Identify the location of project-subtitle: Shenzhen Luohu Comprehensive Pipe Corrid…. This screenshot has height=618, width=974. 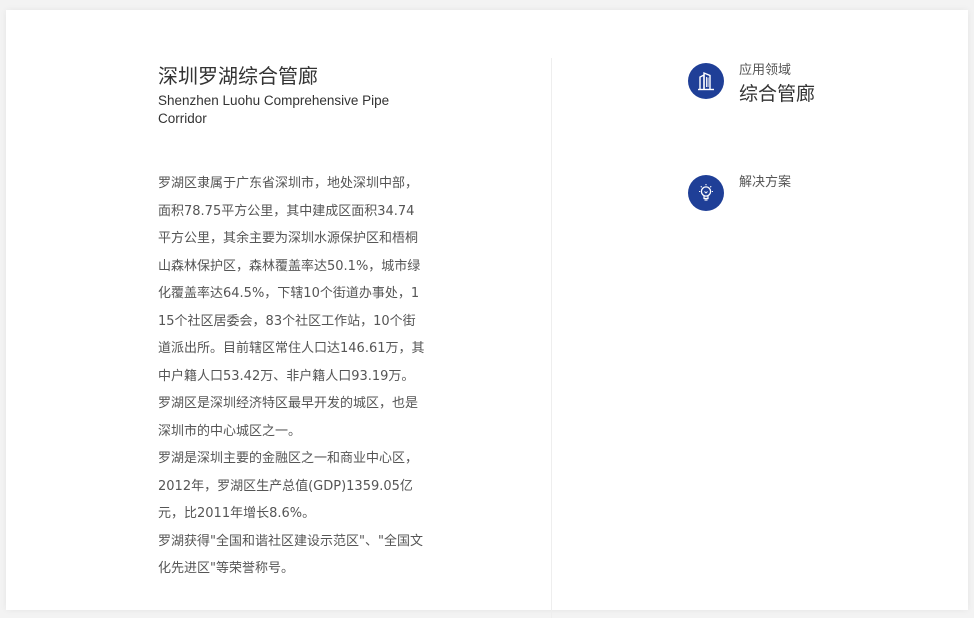
(274, 109).